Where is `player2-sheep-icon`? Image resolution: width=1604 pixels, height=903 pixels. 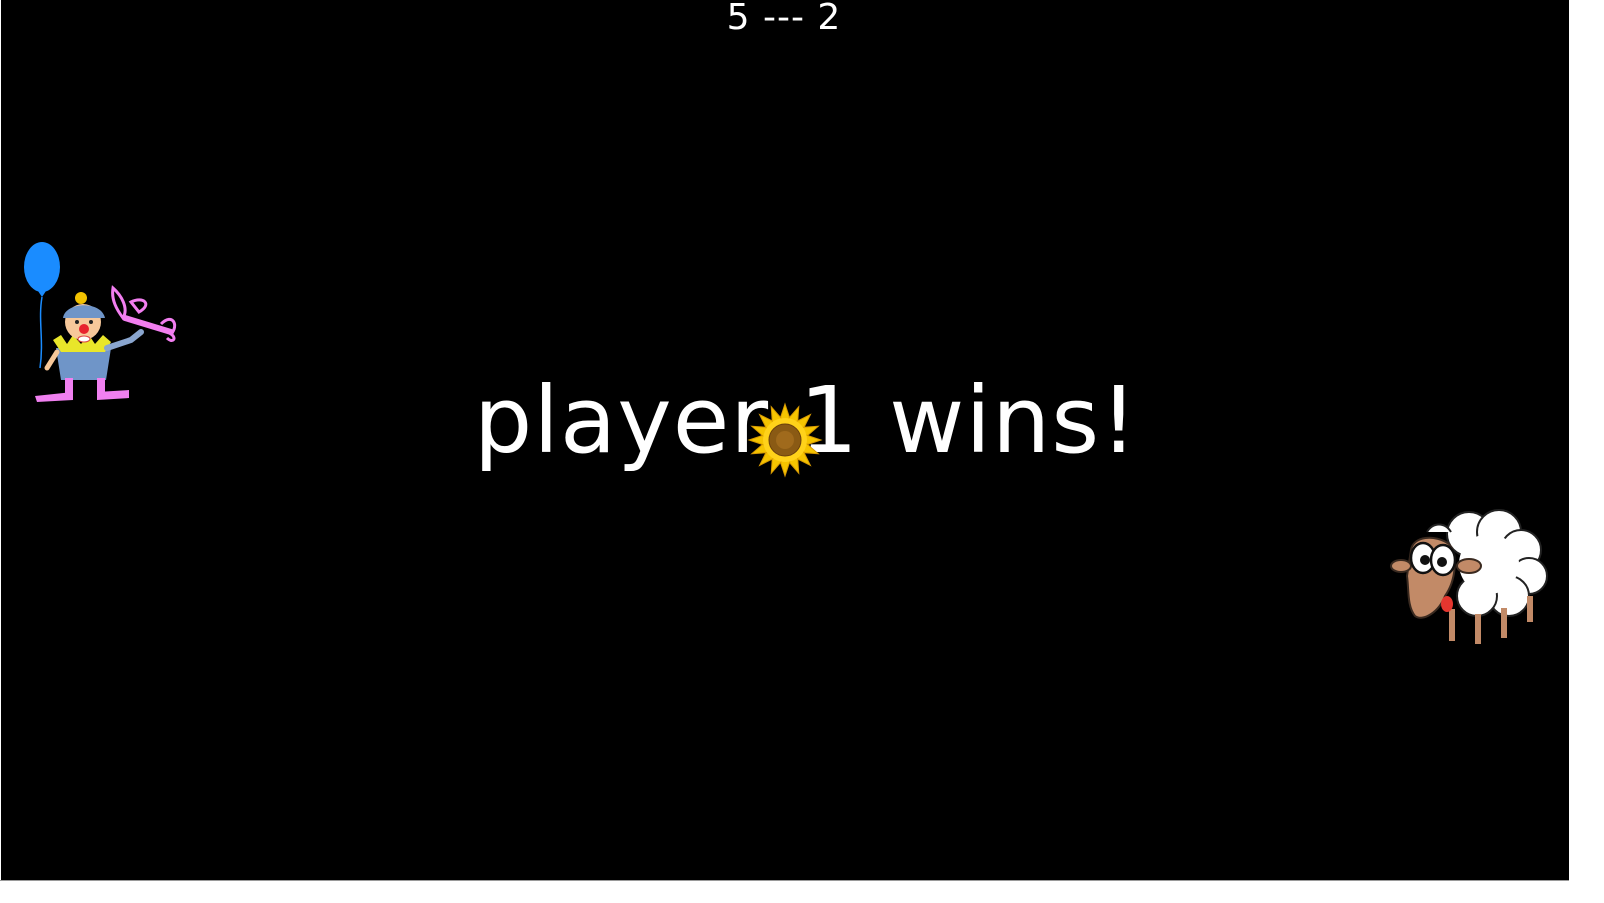 player2-sheep-icon is located at coordinates (1469, 576).